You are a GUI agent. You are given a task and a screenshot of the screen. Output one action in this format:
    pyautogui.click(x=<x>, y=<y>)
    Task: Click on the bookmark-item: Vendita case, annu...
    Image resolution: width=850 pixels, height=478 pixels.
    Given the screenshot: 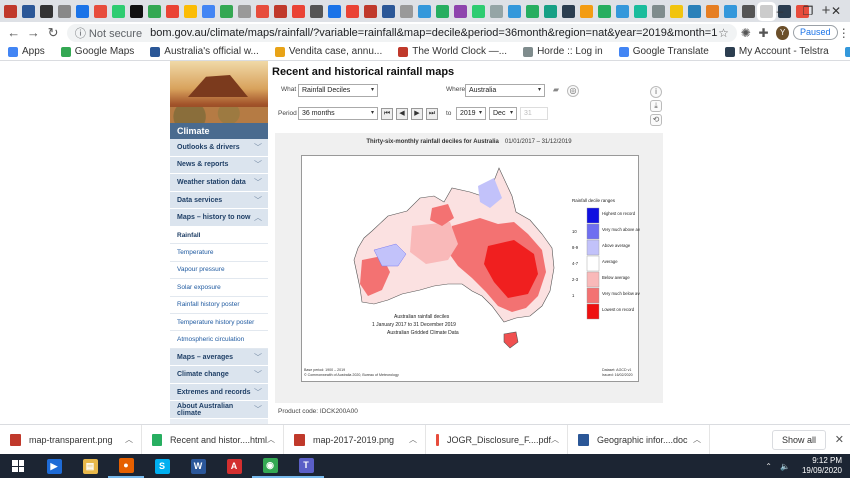 What is the action you would take?
    pyautogui.click(x=328, y=51)
    